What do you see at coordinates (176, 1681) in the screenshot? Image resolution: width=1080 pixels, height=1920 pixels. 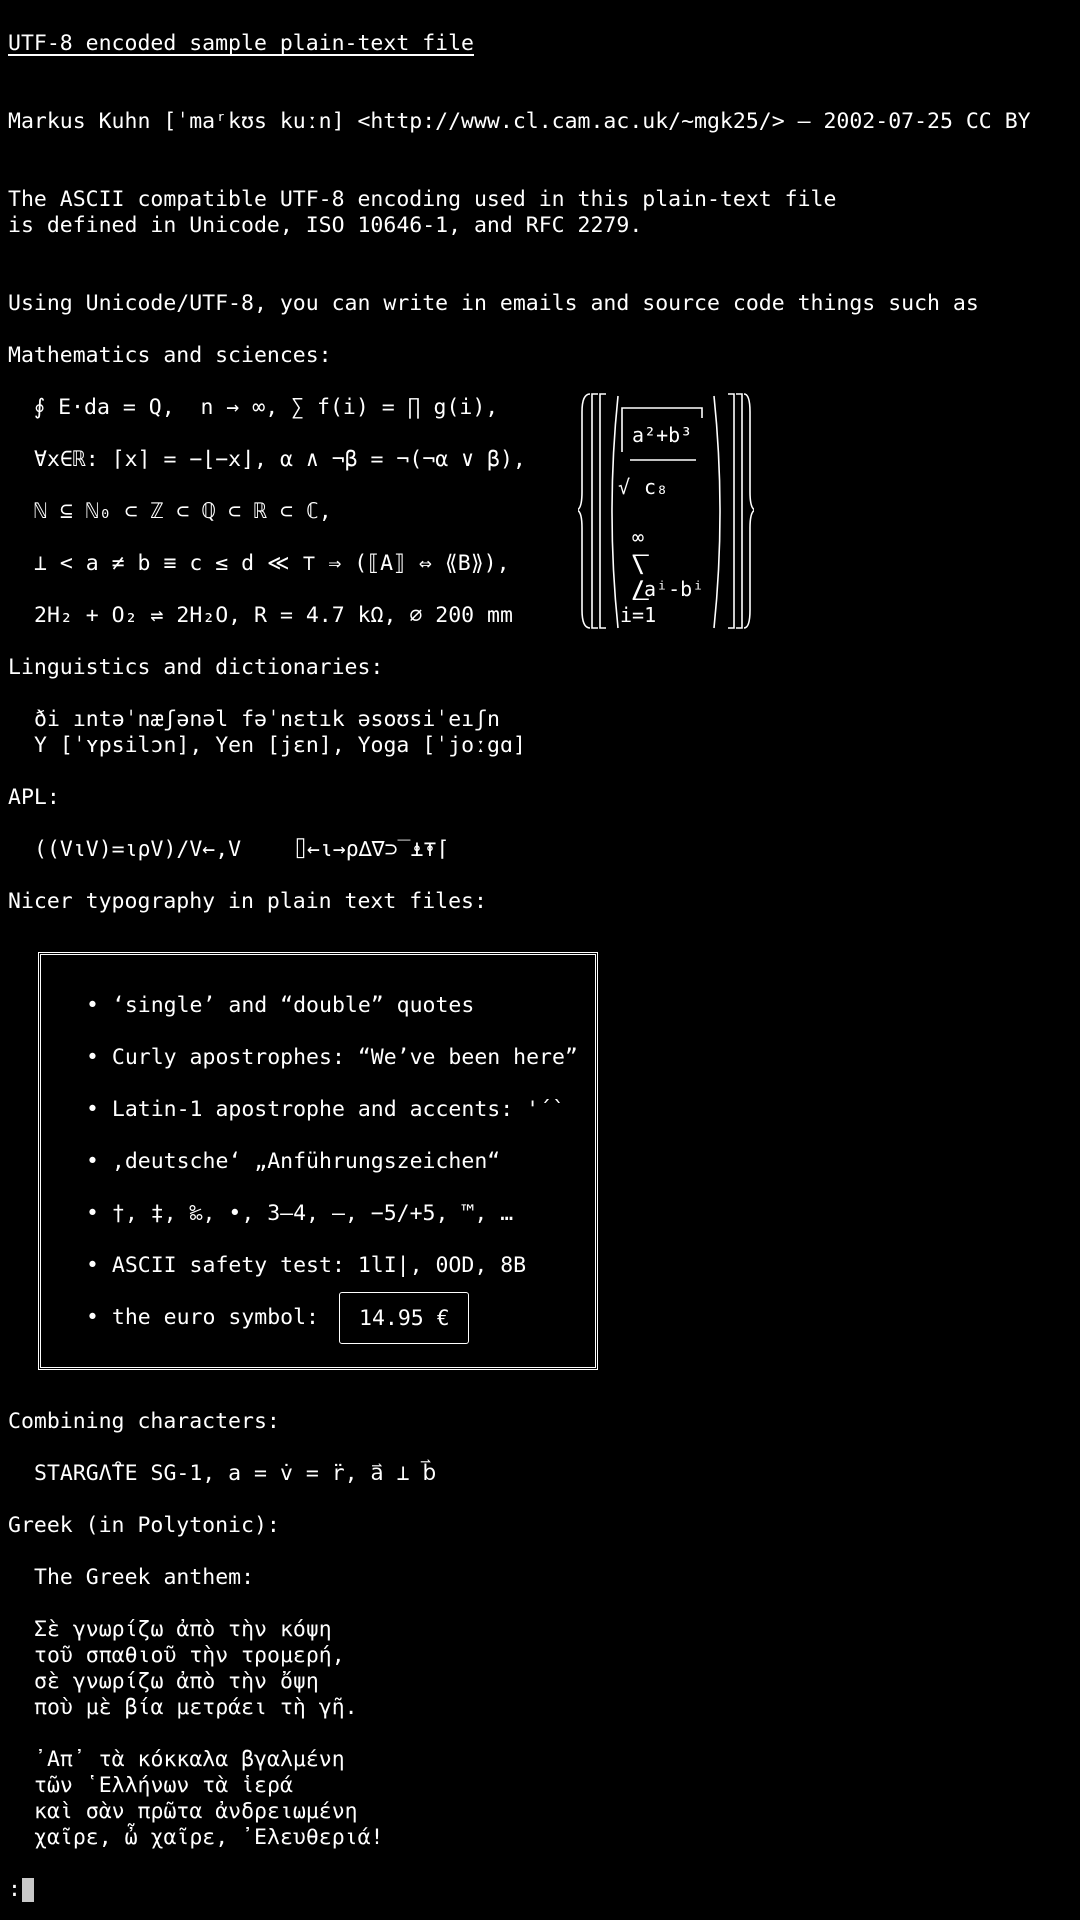 I see `greek-stanza1-line-3: σὲ γνωρίζω ἀπὸ τὴν ὄψη` at bounding box center [176, 1681].